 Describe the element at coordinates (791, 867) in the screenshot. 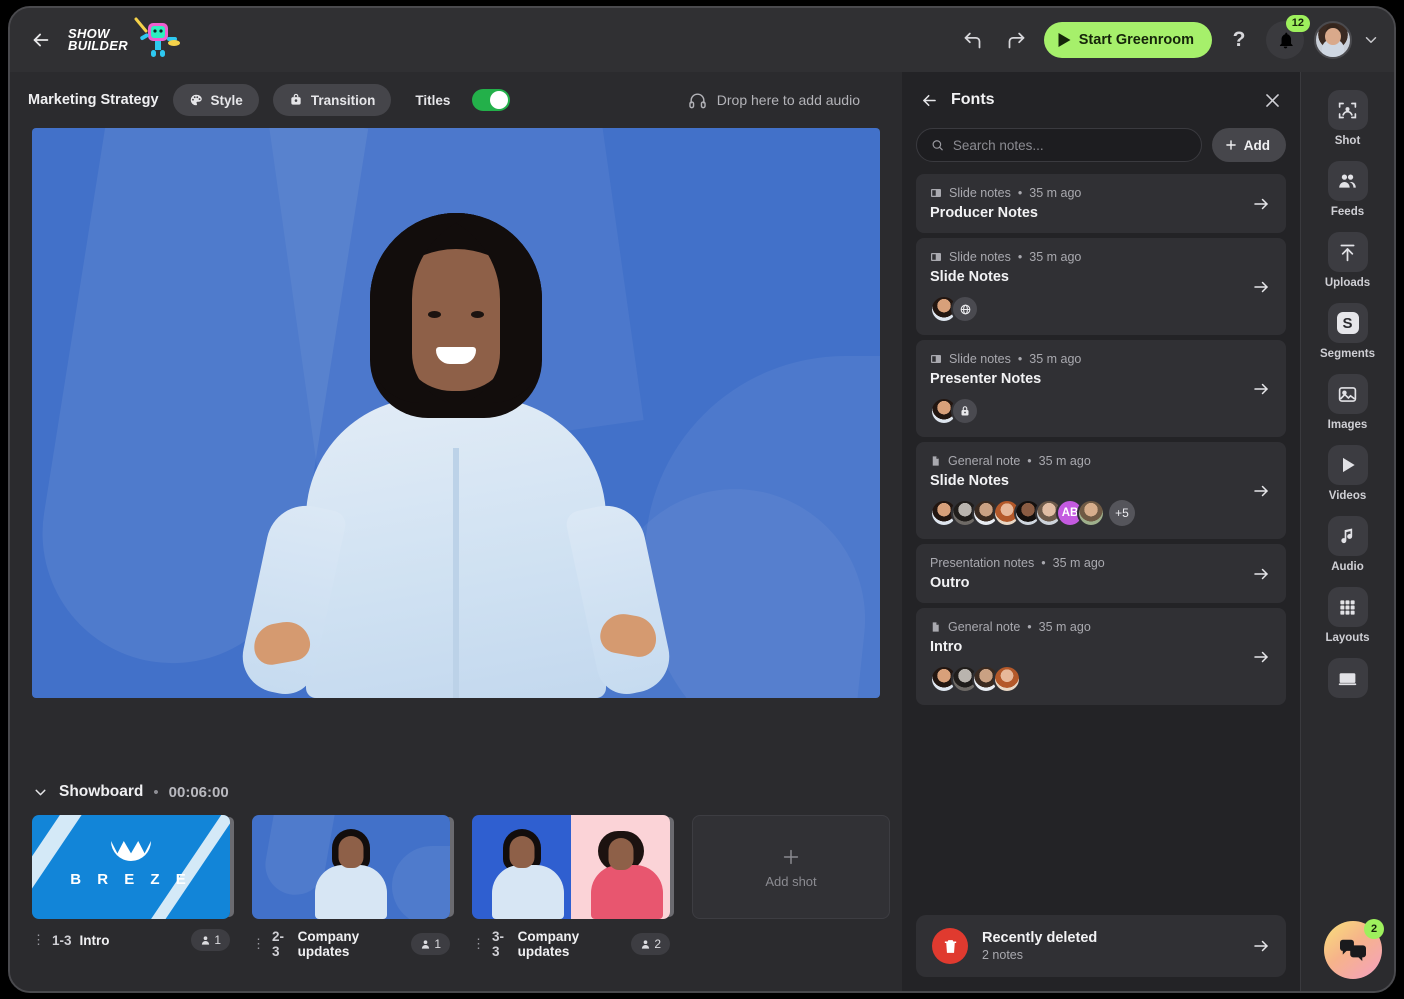

I see `add-shot-button: Add shot` at that location.